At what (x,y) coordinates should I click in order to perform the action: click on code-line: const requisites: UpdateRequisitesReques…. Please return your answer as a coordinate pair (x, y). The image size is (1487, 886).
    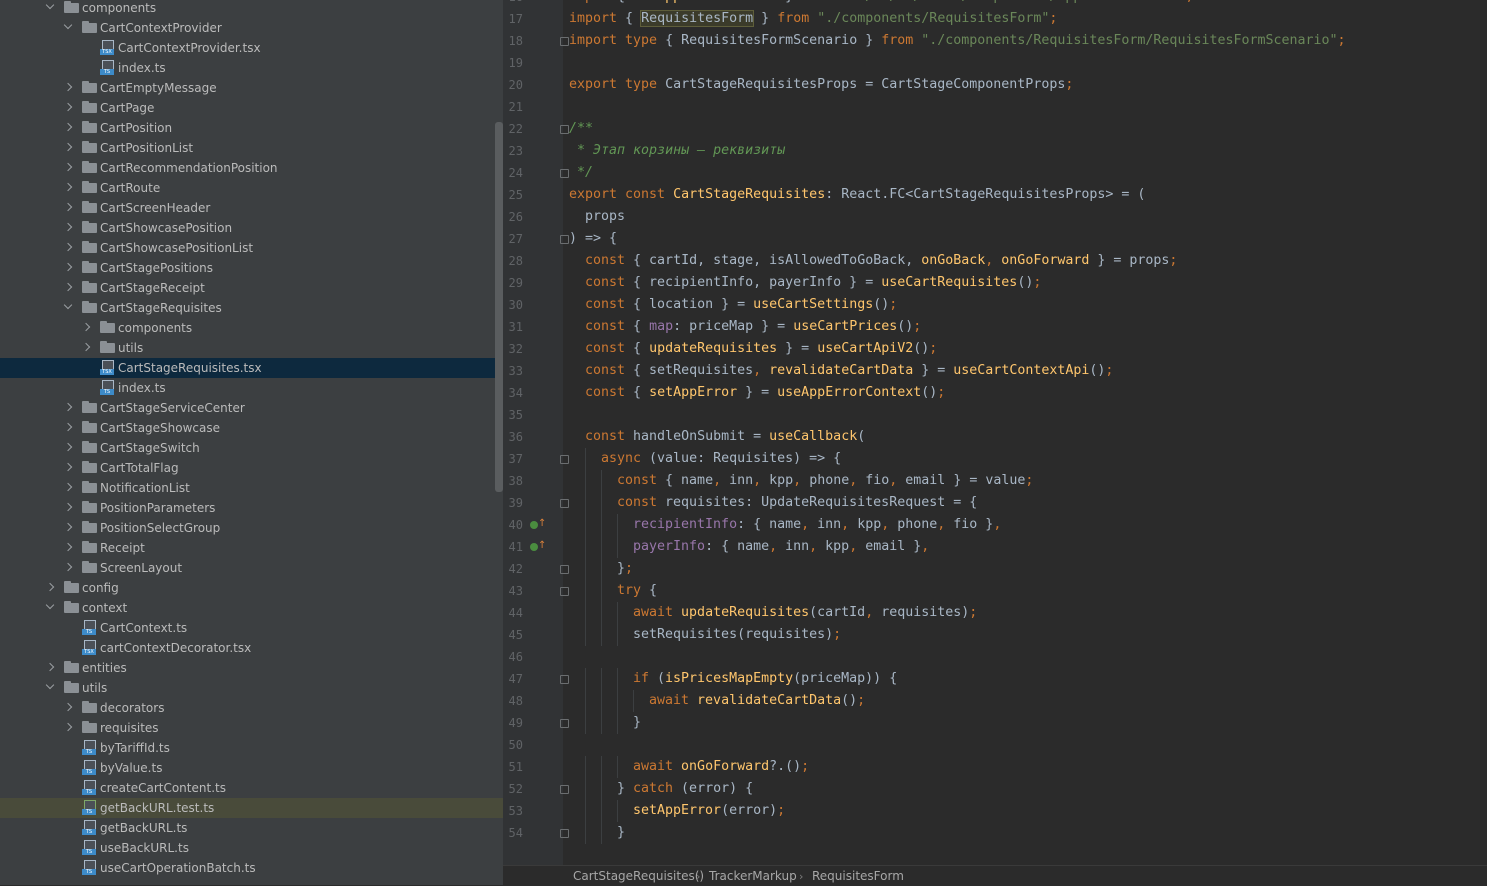
    Looking at the image, I should click on (797, 503).